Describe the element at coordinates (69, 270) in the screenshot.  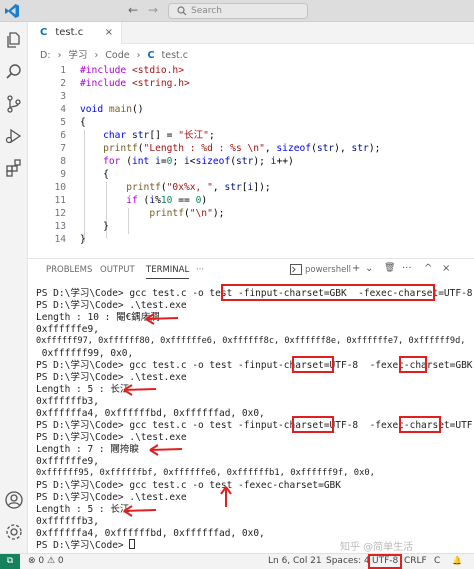
I see `tab-problems: PROBLEMS` at that location.